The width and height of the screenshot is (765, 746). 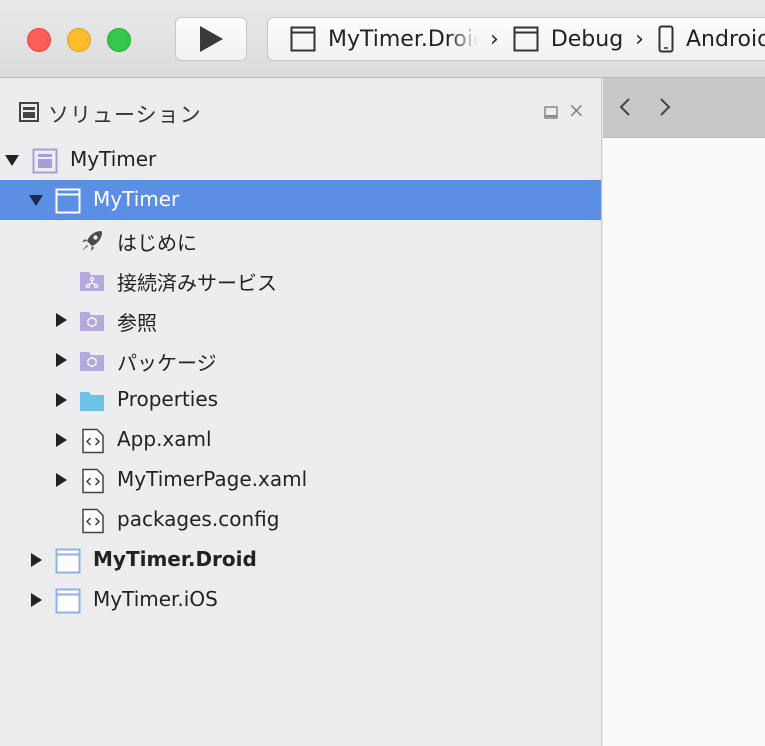 I want to click on tree-item-references: 参照, so click(x=300, y=320).